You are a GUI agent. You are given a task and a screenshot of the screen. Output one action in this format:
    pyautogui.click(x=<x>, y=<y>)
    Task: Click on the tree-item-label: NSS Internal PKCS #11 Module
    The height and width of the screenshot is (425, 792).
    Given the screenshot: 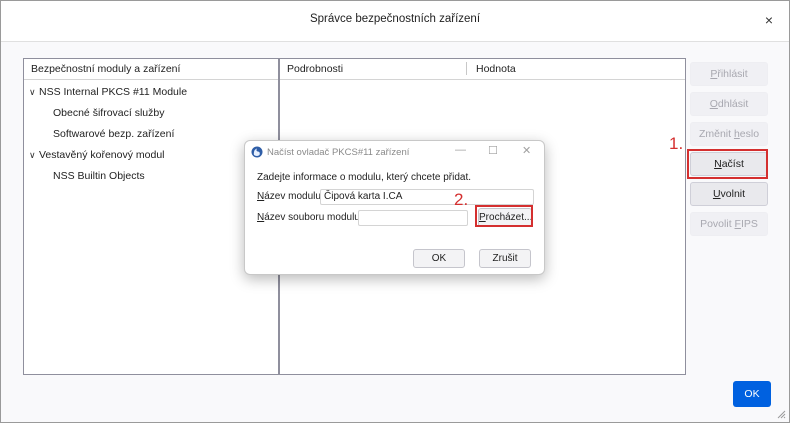 What is the action you would take?
    pyautogui.click(x=113, y=92)
    